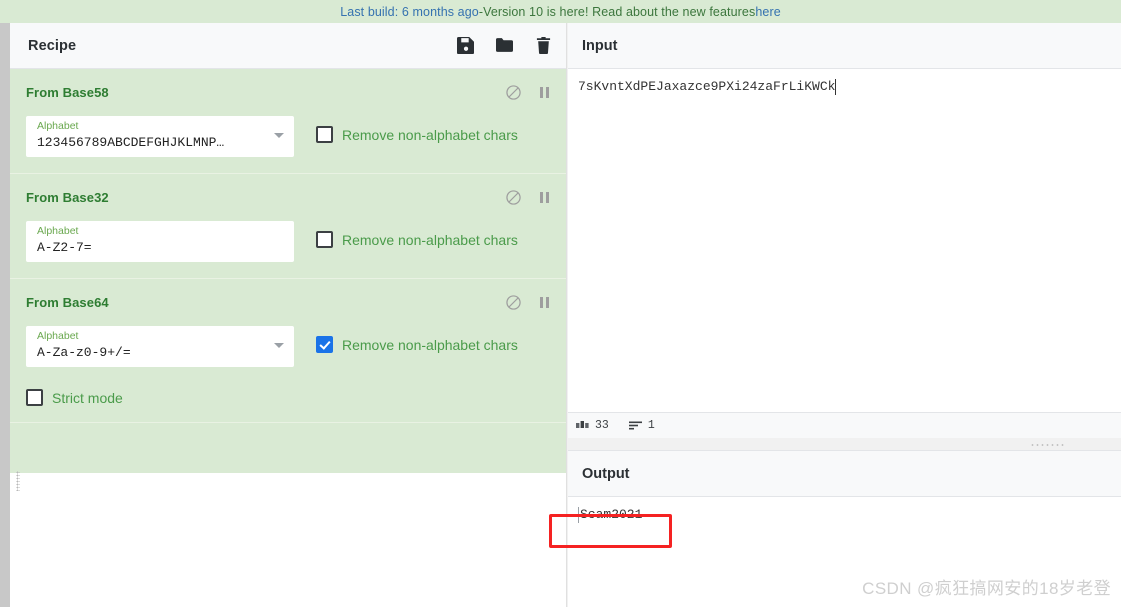  I want to click on length-value: 33, so click(602, 425).